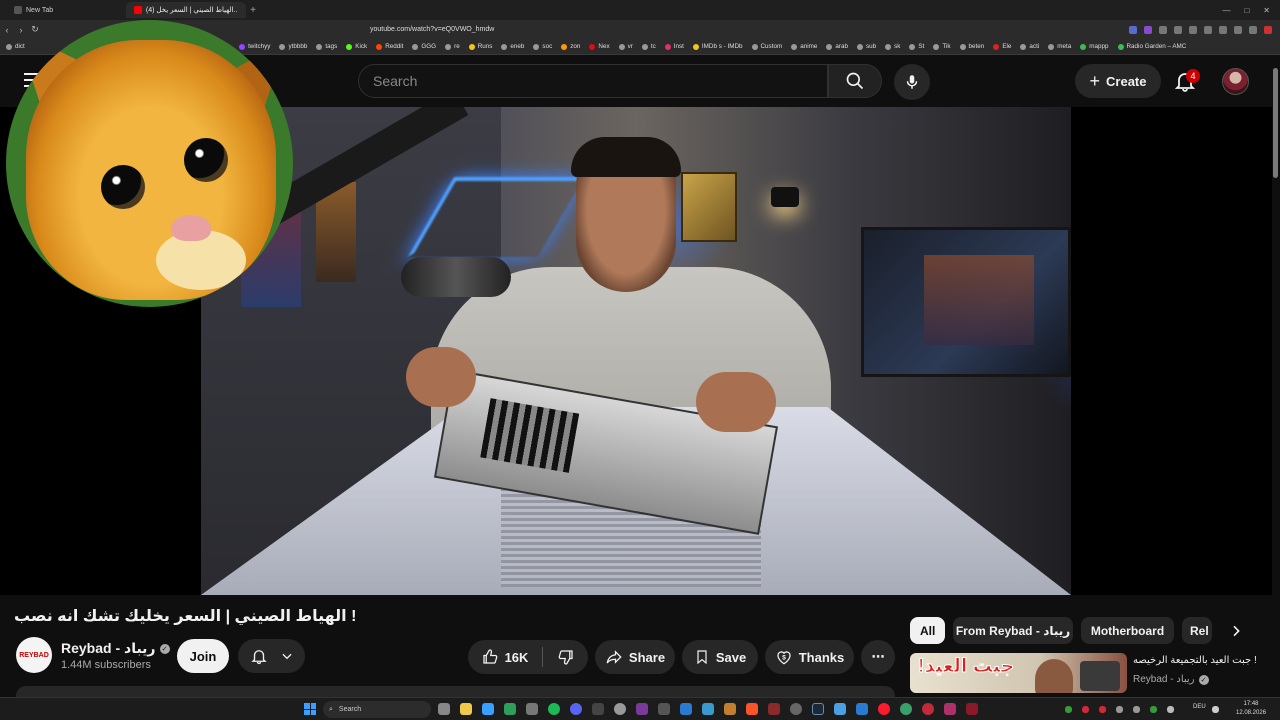 The height and width of the screenshot is (720, 1280). What do you see at coordinates (203, 656) in the screenshot?
I see `join-button: Join` at bounding box center [203, 656].